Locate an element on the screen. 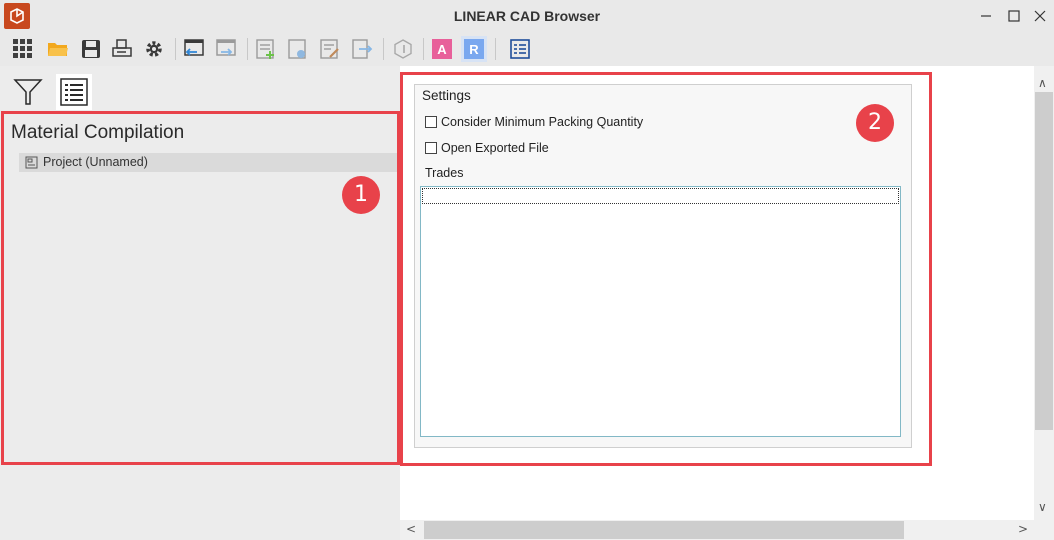 The height and width of the screenshot is (540, 1054). scroll-left-icon: < is located at coordinates (411, 529).